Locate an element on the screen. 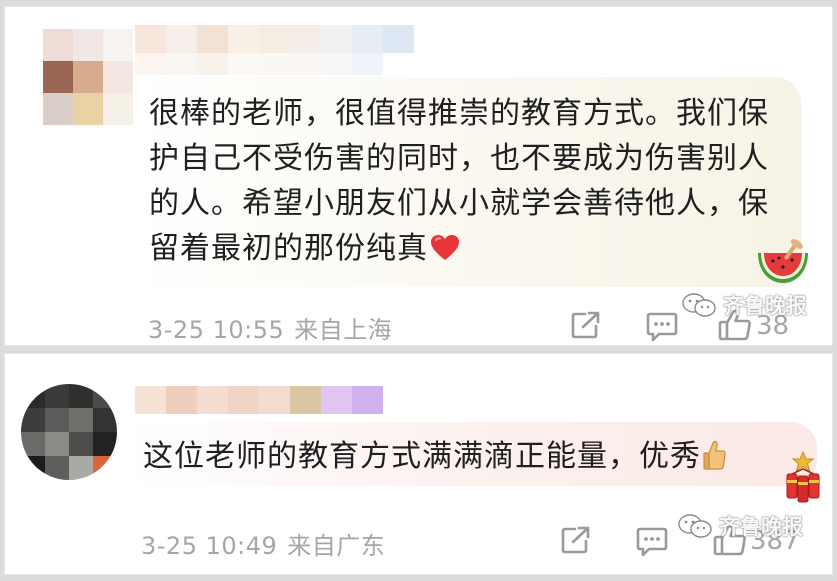 The width and height of the screenshot is (837, 581). comment-bubble: 这位老师的教育方式满满滴正能量，优秀 is located at coordinates (472, 454).